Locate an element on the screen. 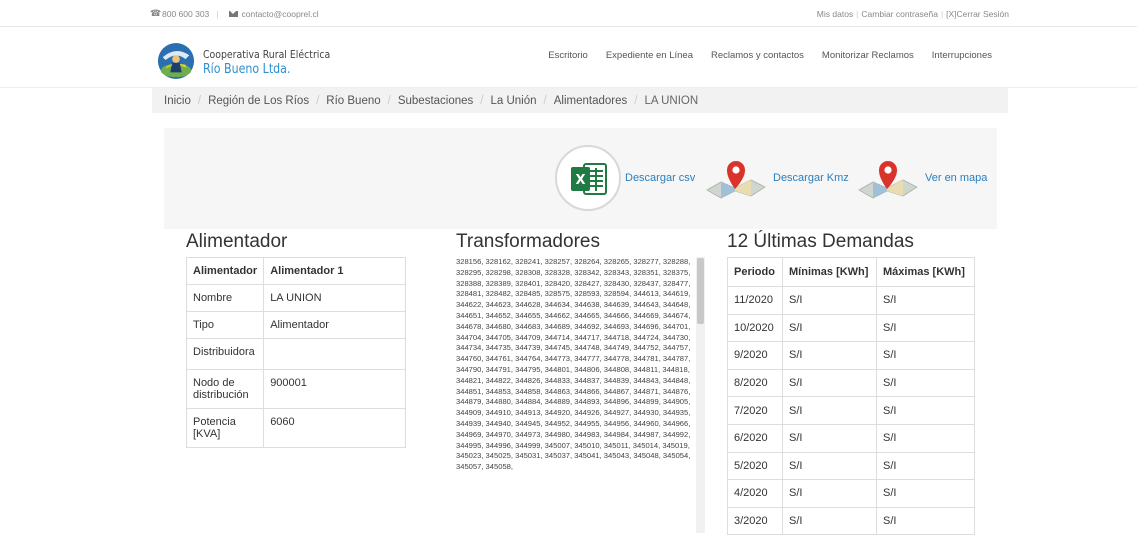  table-header-row: Alimentador Alimentador 1 is located at coordinates (295, 271).